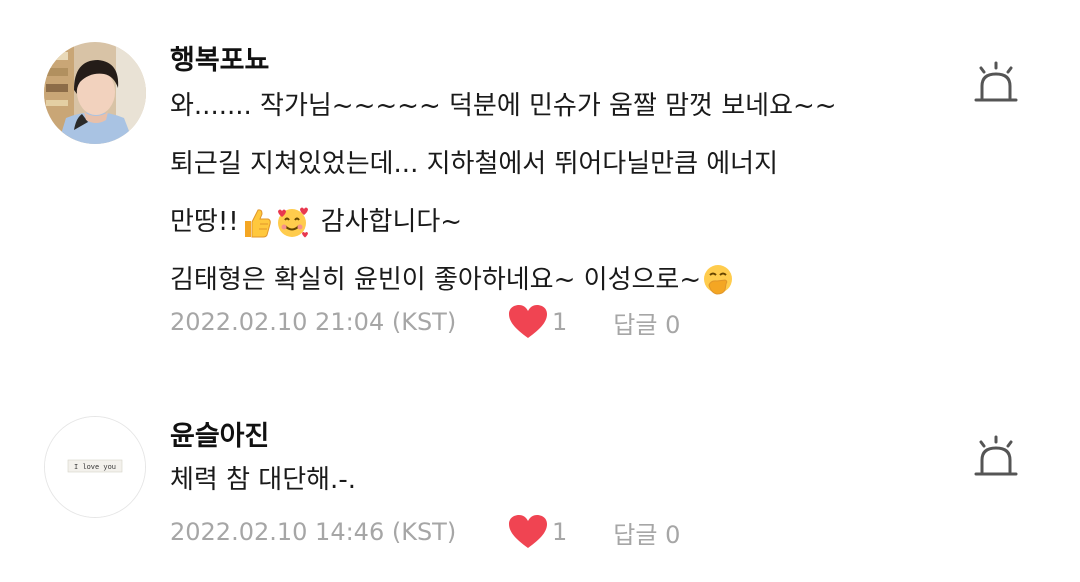 This screenshot has width=1080, height=582. Describe the element at coordinates (292, 222) in the screenshot. I see `smiling-face-with-hearts-icon` at that location.